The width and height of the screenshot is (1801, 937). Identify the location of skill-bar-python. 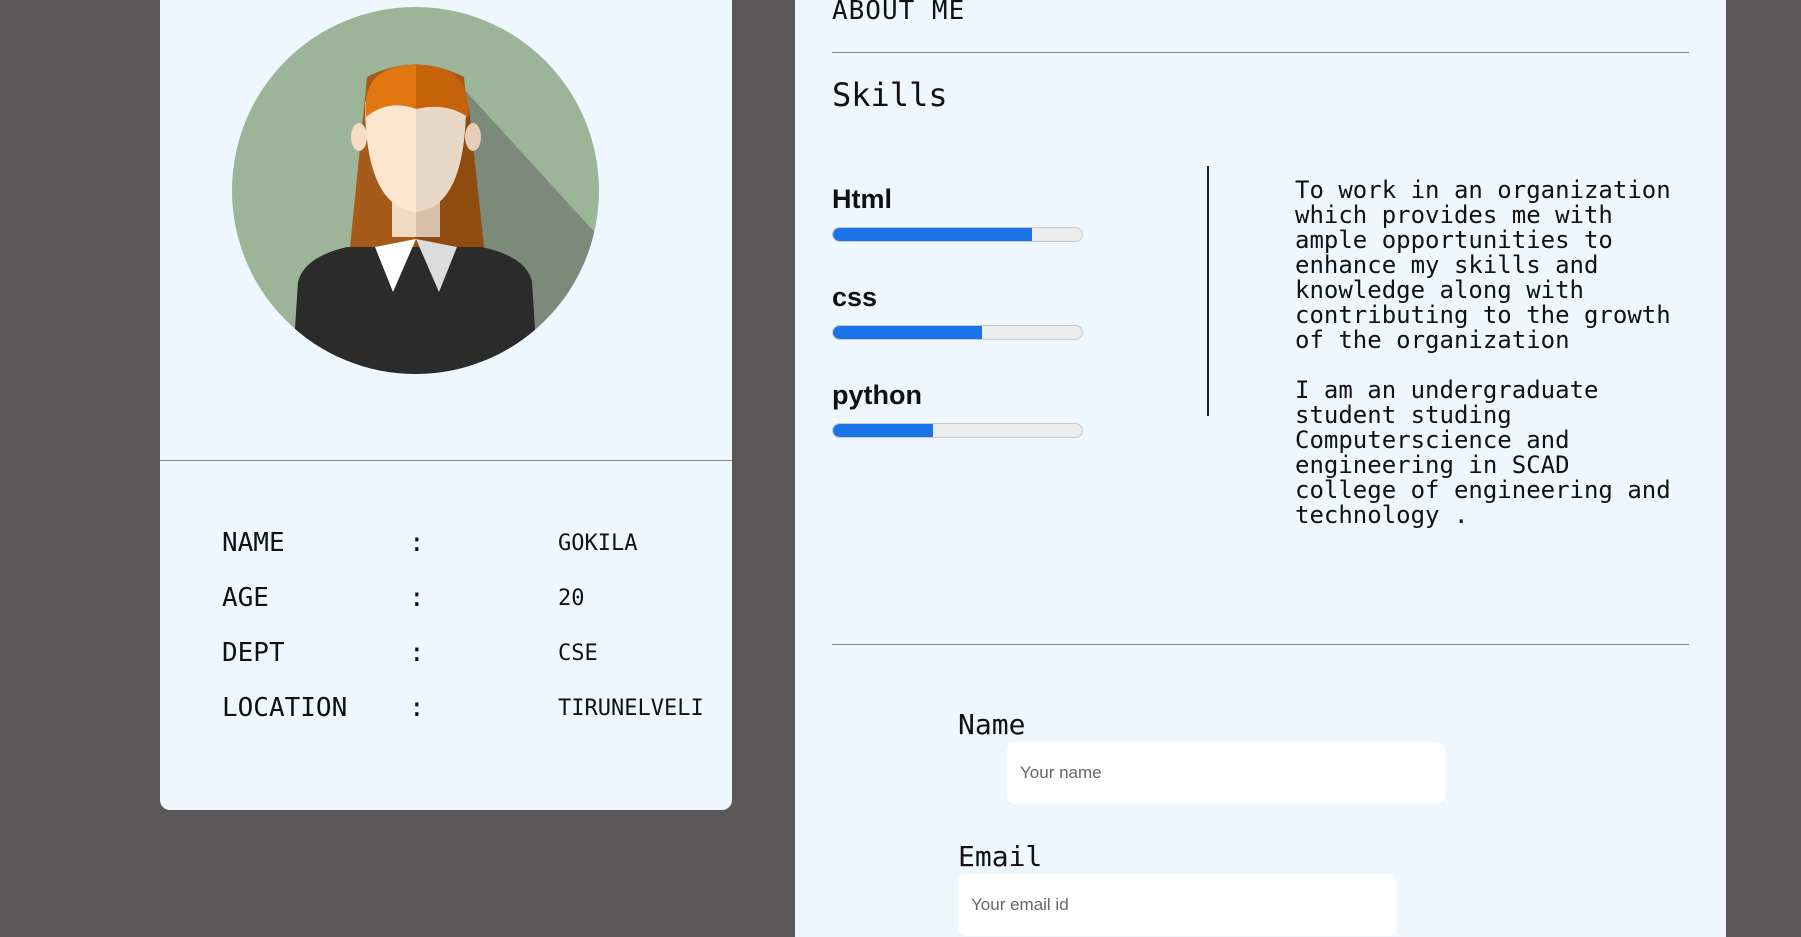
(957, 430).